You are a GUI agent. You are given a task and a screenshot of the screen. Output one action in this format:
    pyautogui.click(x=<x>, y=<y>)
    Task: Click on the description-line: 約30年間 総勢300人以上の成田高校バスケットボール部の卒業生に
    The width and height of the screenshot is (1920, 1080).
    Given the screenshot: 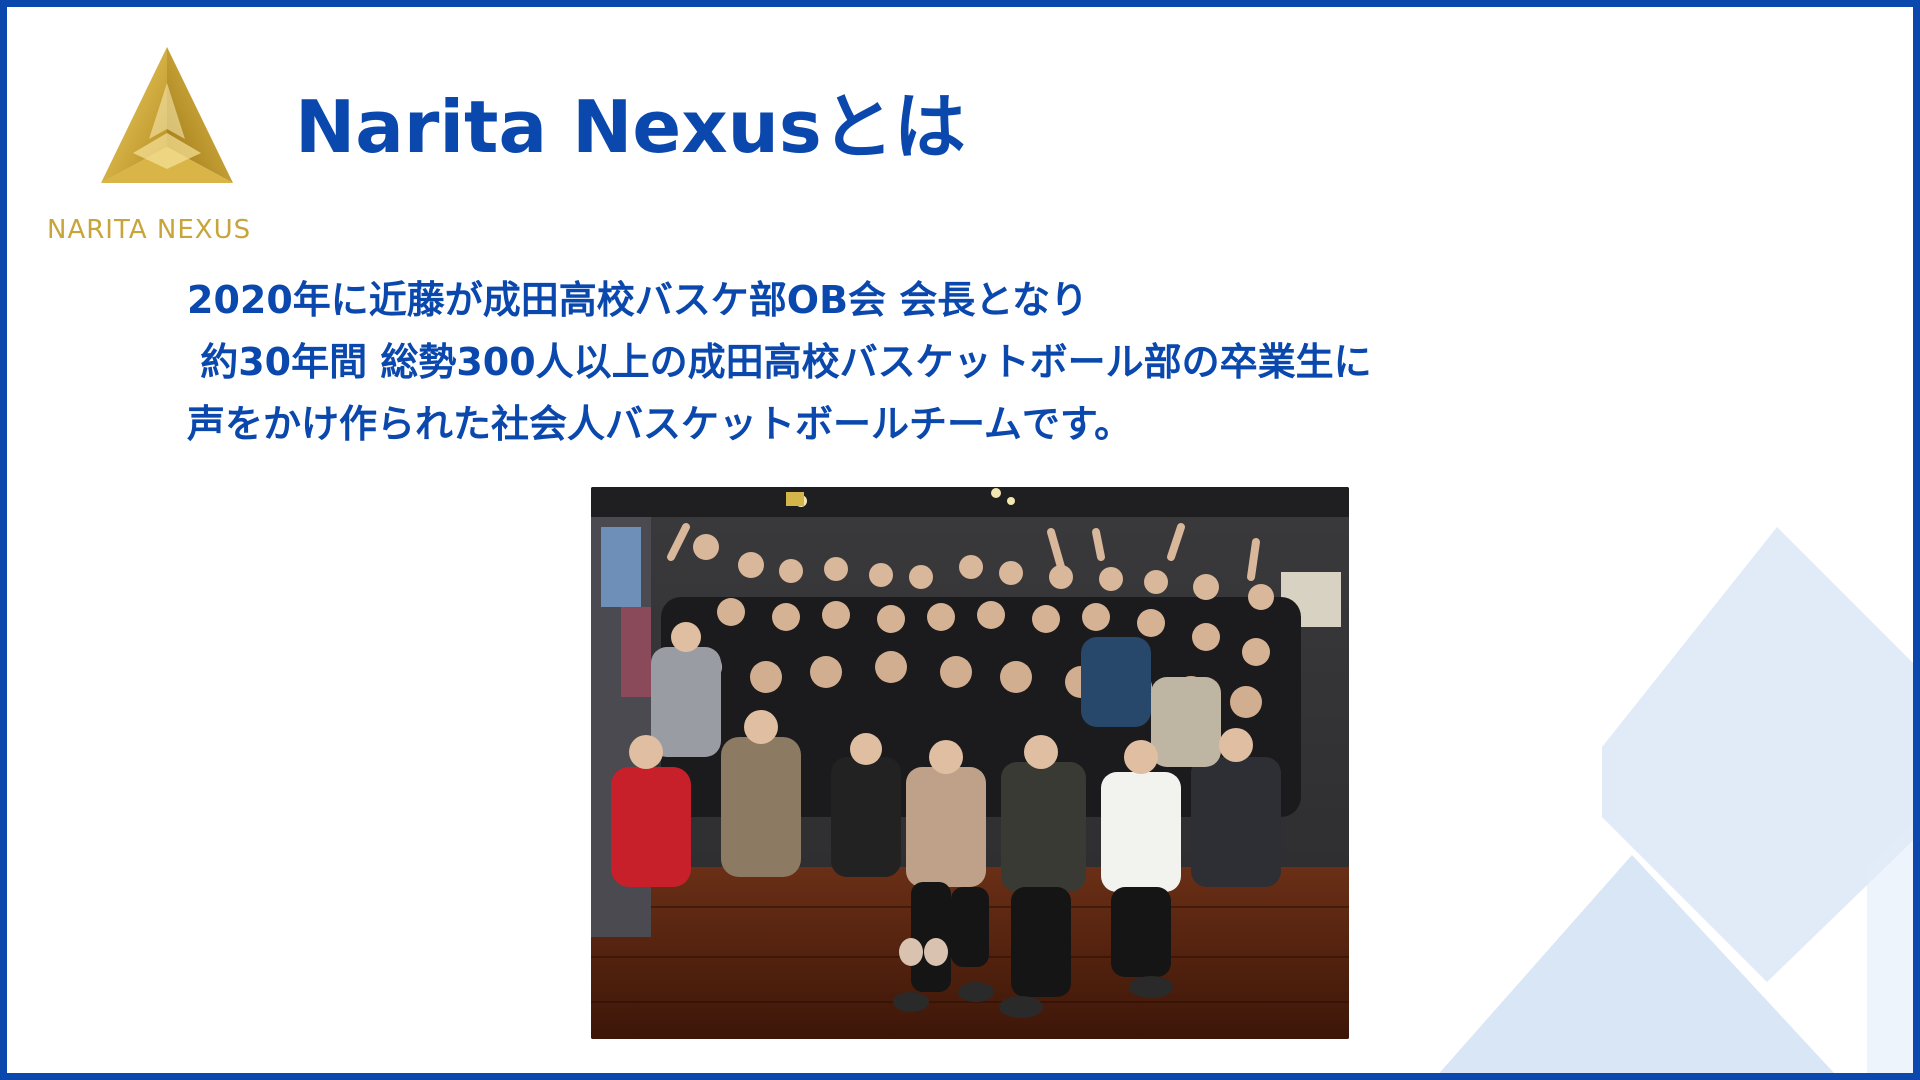 What is the action you would take?
    pyautogui.click(x=779, y=362)
    